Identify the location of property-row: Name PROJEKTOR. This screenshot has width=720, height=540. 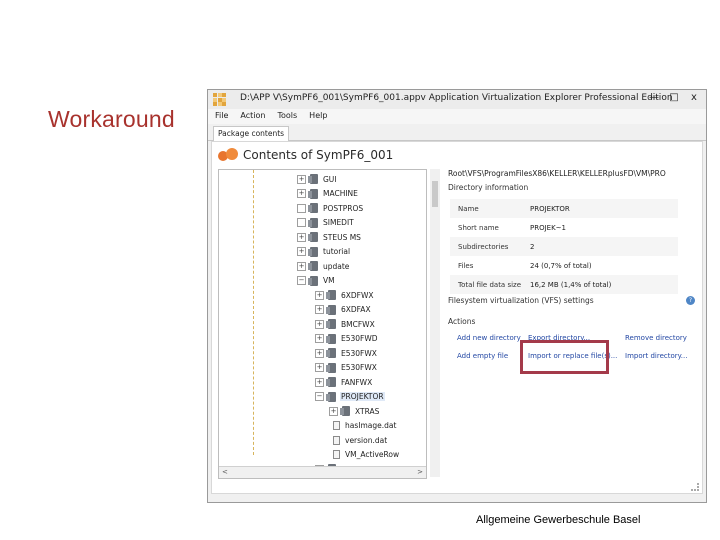
(564, 208).